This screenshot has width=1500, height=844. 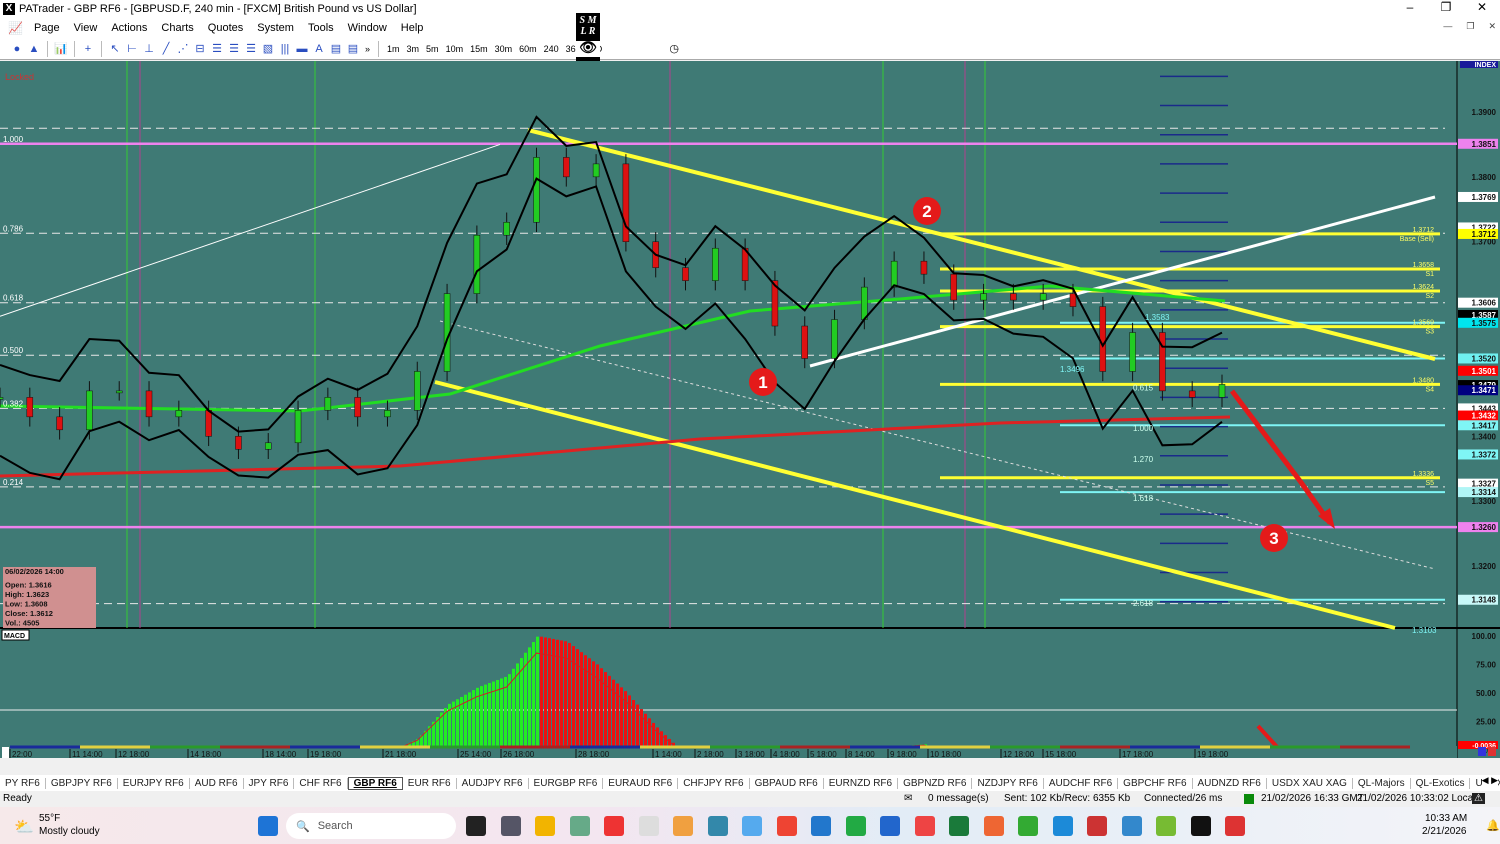 I want to click on symbol-tab: EURNZD RF6, so click(x=861, y=783).